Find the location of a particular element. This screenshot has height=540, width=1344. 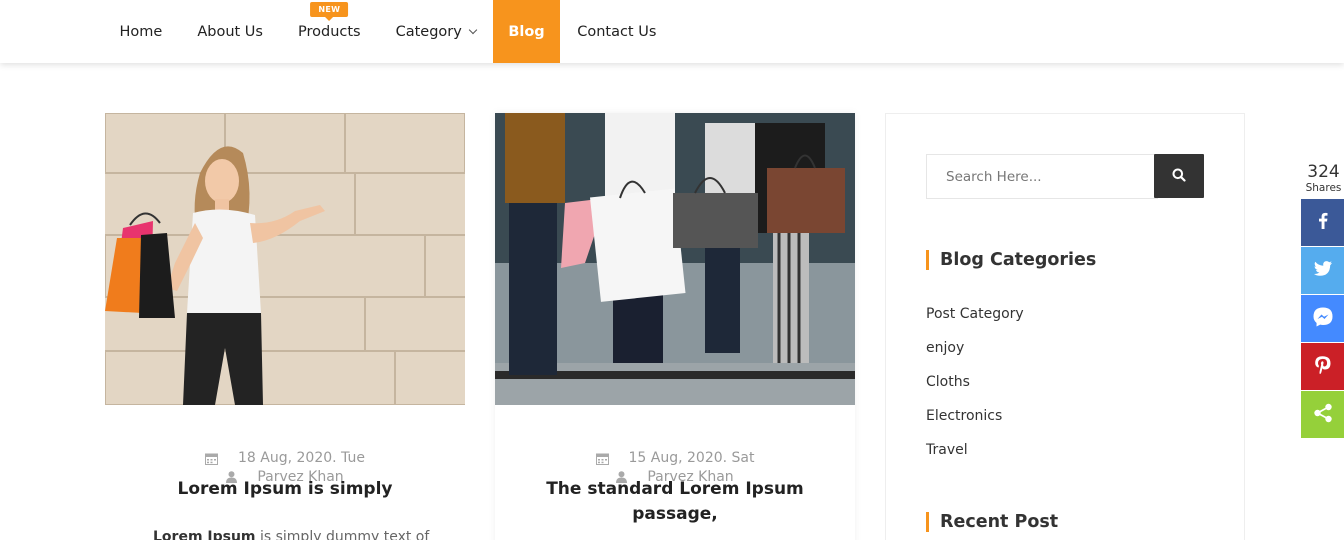

post-date-text: 15 Aug, 2020. Sat is located at coordinates (691, 458).